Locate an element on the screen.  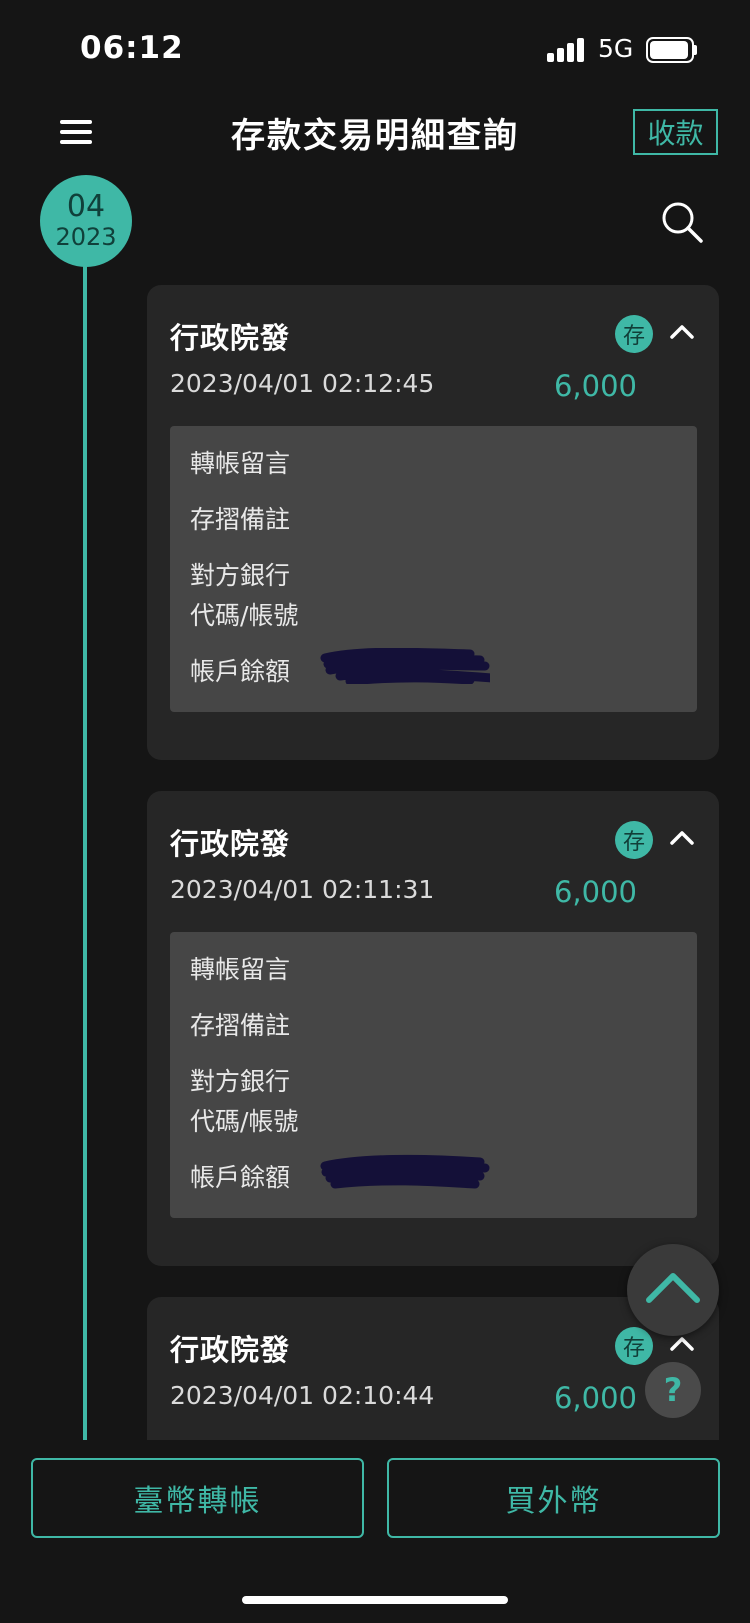
network-type: 5G is located at coordinates (616, 48).